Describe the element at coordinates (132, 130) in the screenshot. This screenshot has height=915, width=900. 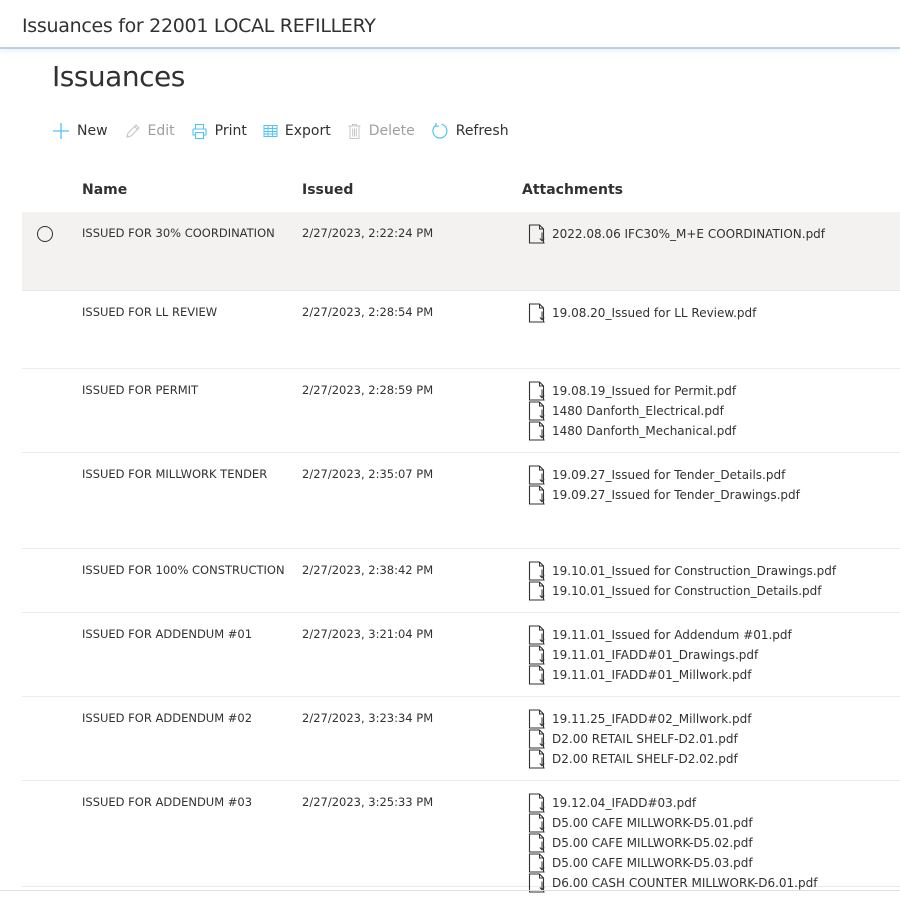
I see `pencil-icon` at that location.